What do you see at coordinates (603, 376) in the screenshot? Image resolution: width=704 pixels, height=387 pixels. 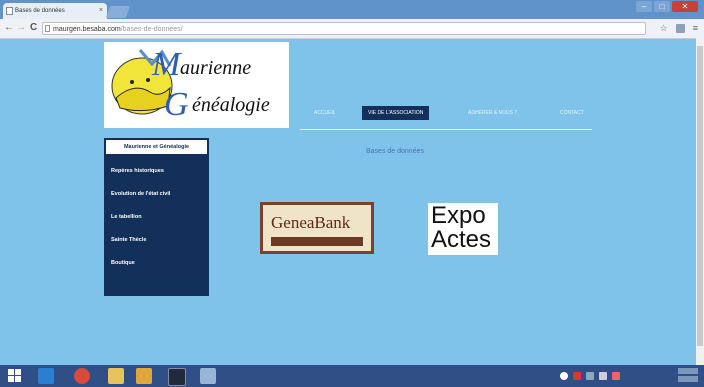 I see `volume-icon` at bounding box center [603, 376].